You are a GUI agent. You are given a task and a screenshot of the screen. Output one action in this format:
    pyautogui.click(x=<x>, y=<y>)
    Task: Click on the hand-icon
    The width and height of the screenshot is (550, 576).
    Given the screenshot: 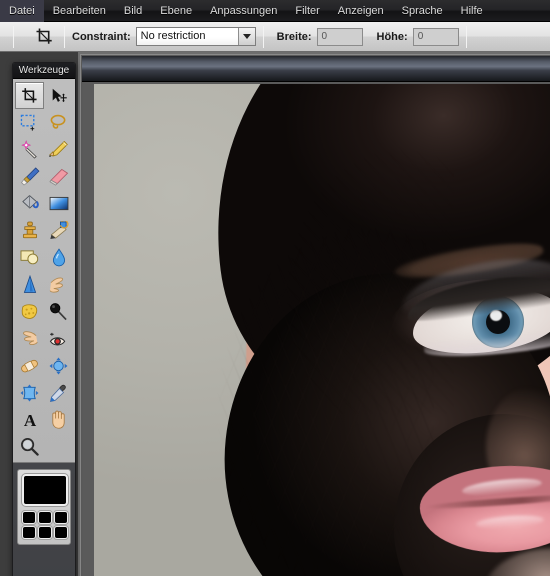 What is the action you would take?
    pyautogui.click(x=58, y=419)
    